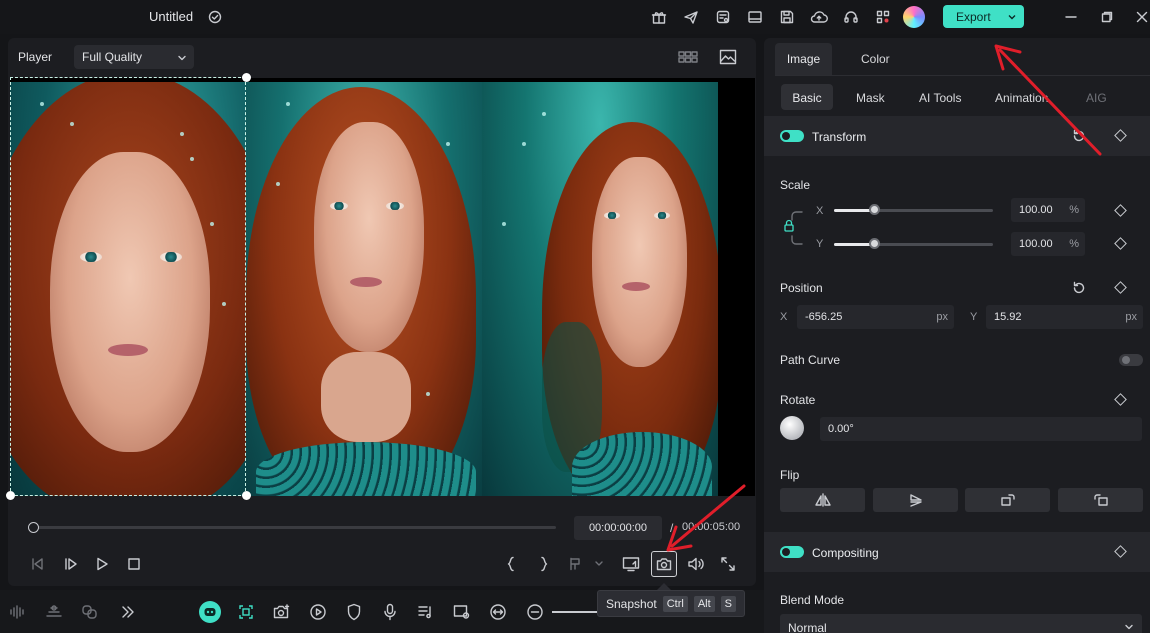  What do you see at coordinates (883, 17) in the screenshot?
I see `apps-grid-icon` at bounding box center [883, 17].